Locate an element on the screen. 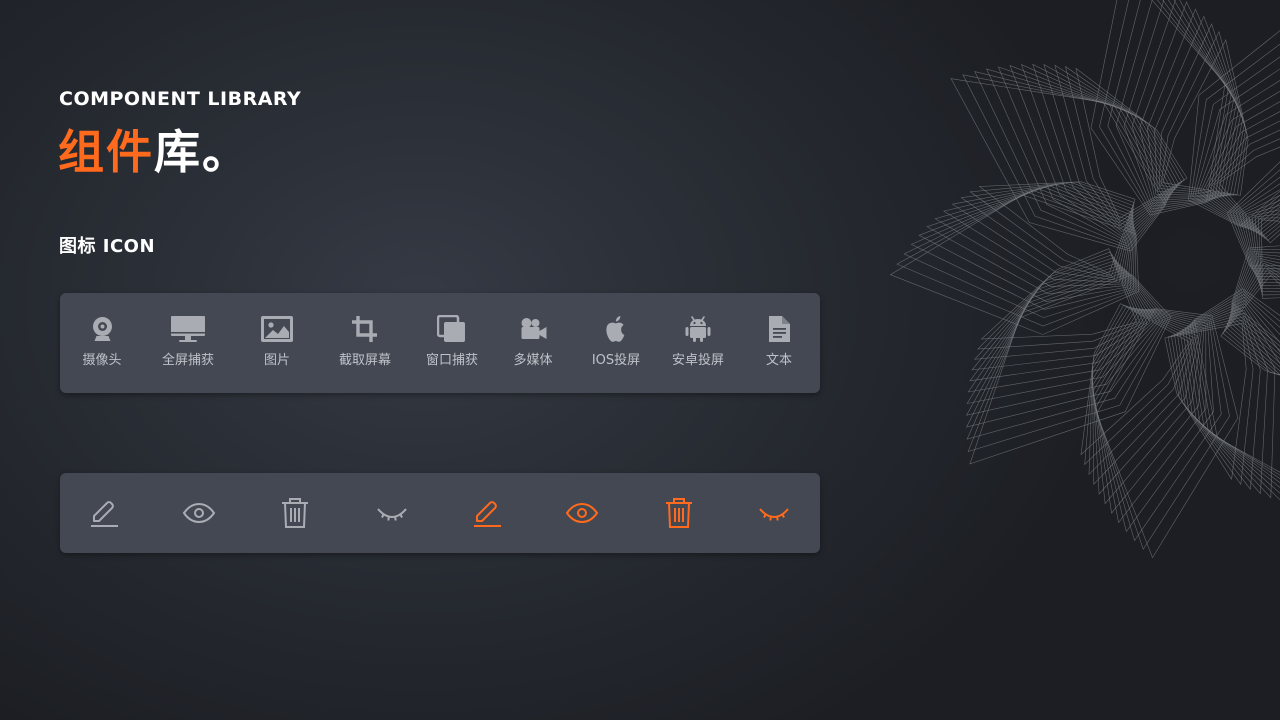 The height and width of the screenshot is (720, 1280). view-button-active is located at coordinates (582, 513).